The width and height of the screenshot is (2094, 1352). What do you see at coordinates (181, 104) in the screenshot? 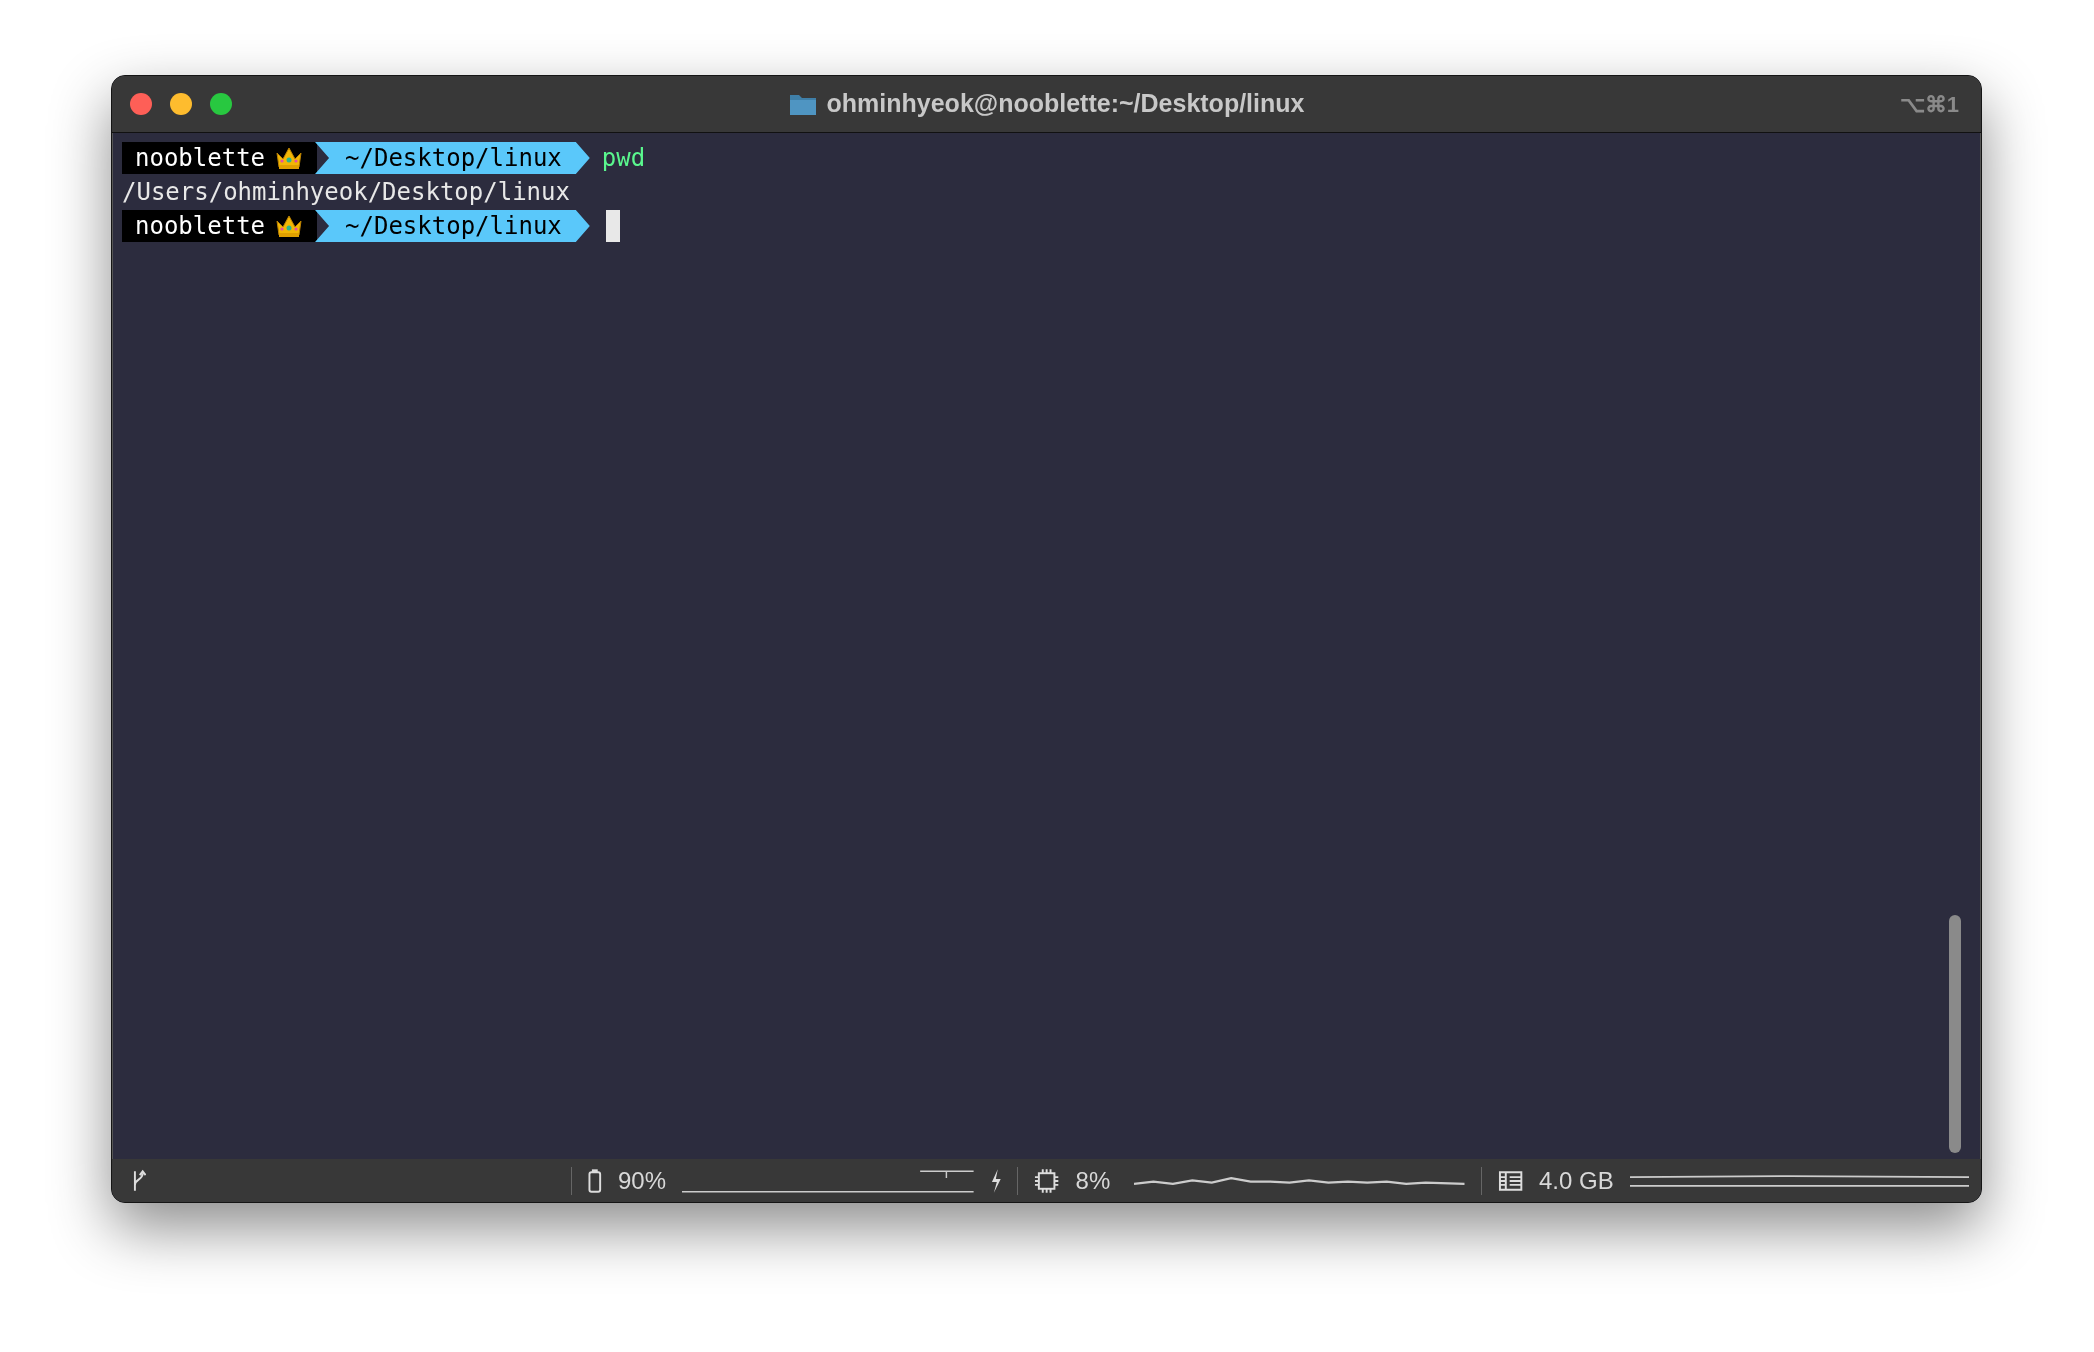
I see `minimize-button` at bounding box center [181, 104].